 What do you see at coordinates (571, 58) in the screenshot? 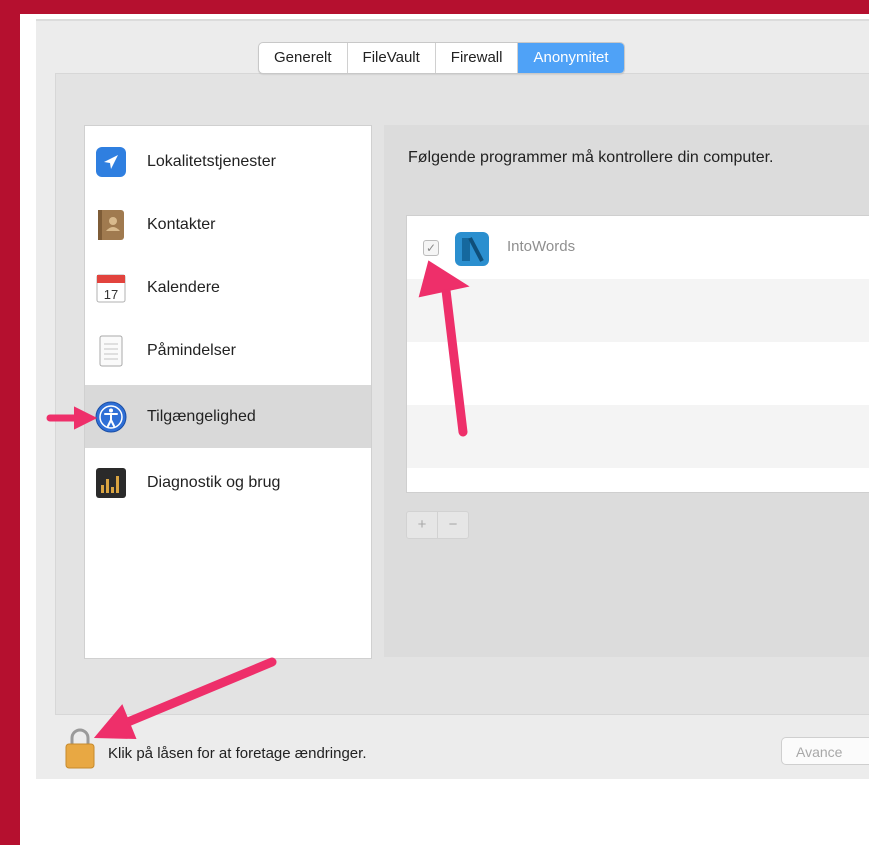
I see `tab-anonymitet: Anonymitet` at bounding box center [571, 58].